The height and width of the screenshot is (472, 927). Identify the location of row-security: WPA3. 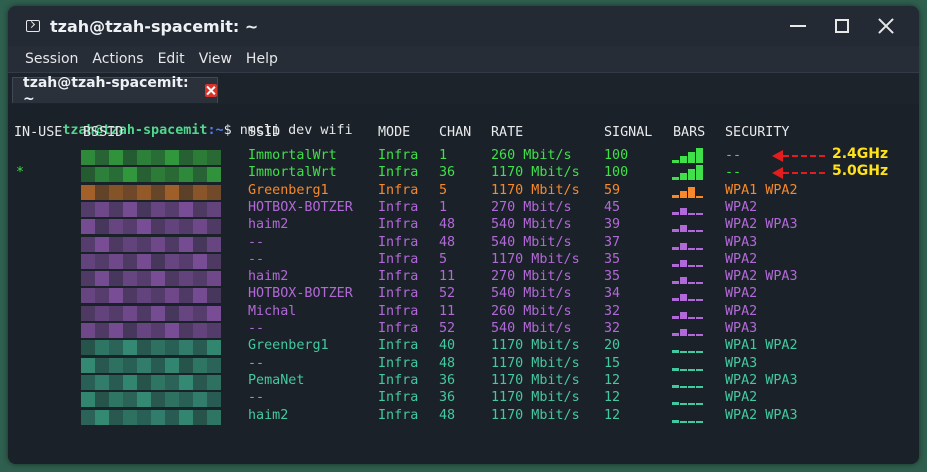
(741, 242).